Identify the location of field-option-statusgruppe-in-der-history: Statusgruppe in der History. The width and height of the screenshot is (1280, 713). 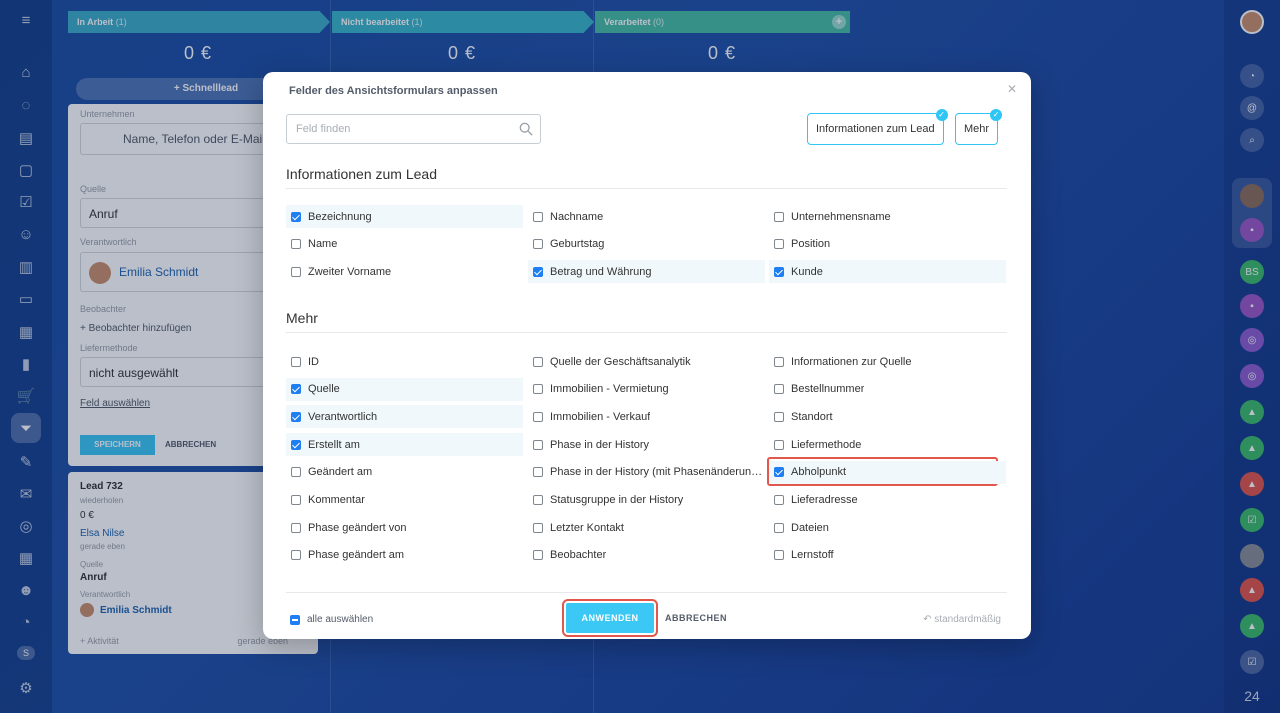
(646, 500).